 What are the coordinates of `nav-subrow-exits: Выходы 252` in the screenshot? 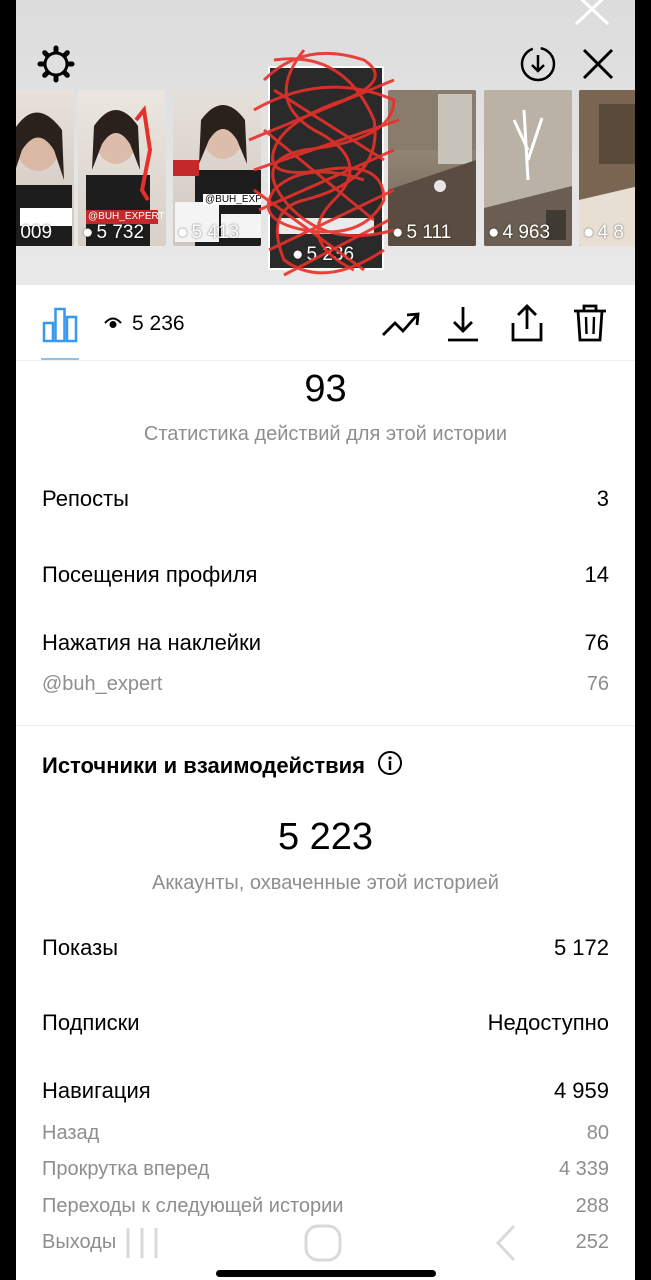 It's located at (325, 1242).